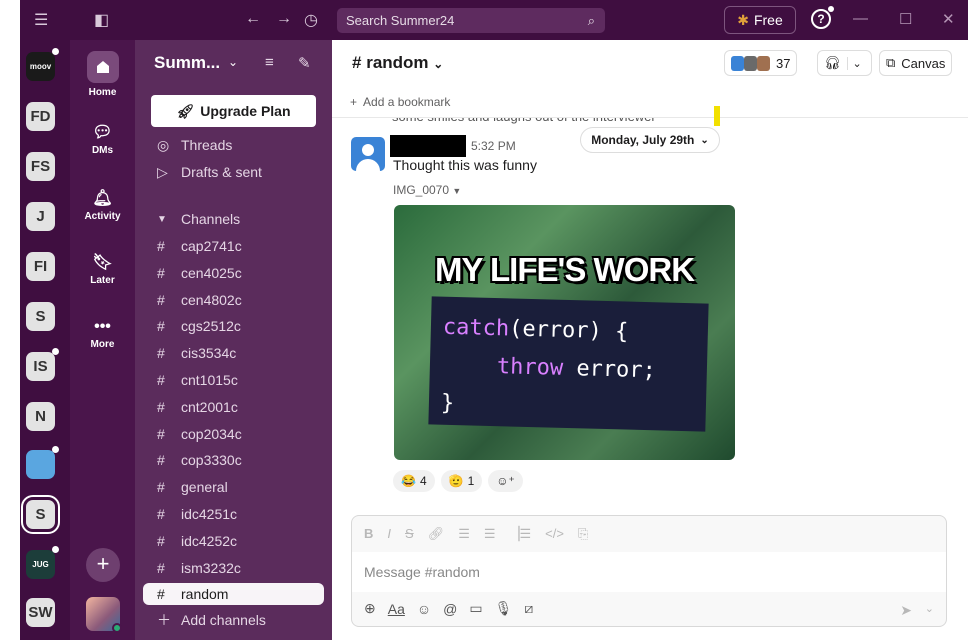 Image resolution: width=975 pixels, height=640 pixels. I want to click on channel-label: cnt2001c, so click(209, 406).